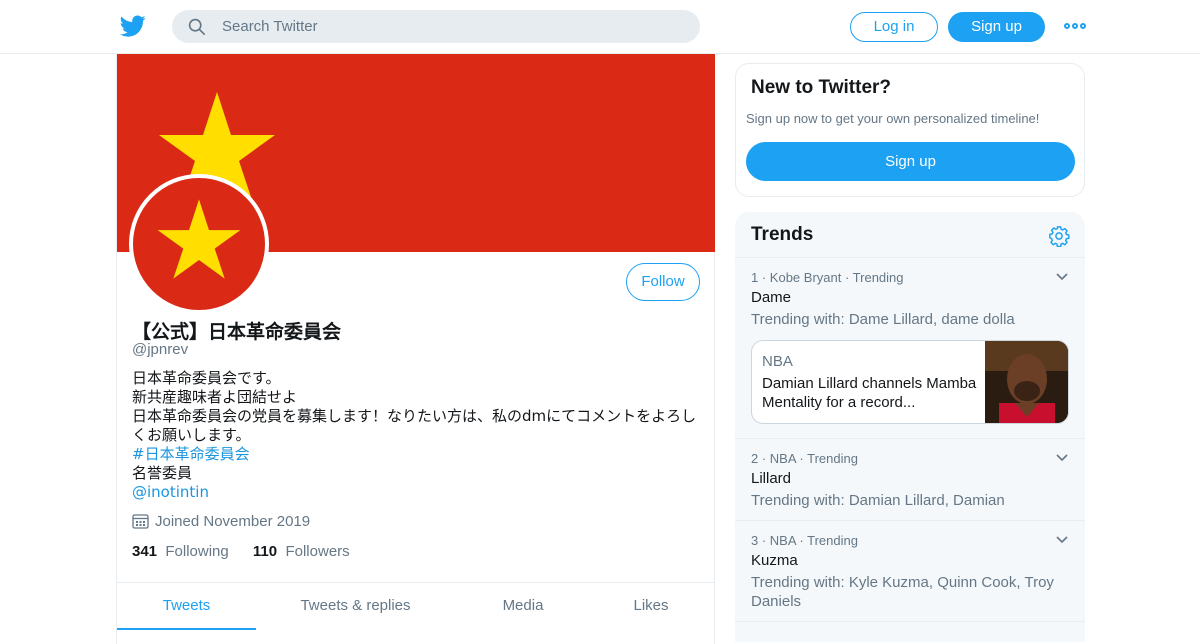 The width and height of the screenshot is (1200, 644). Describe the element at coordinates (186, 606) in the screenshot. I see `tab-tweets: Tweets` at that location.